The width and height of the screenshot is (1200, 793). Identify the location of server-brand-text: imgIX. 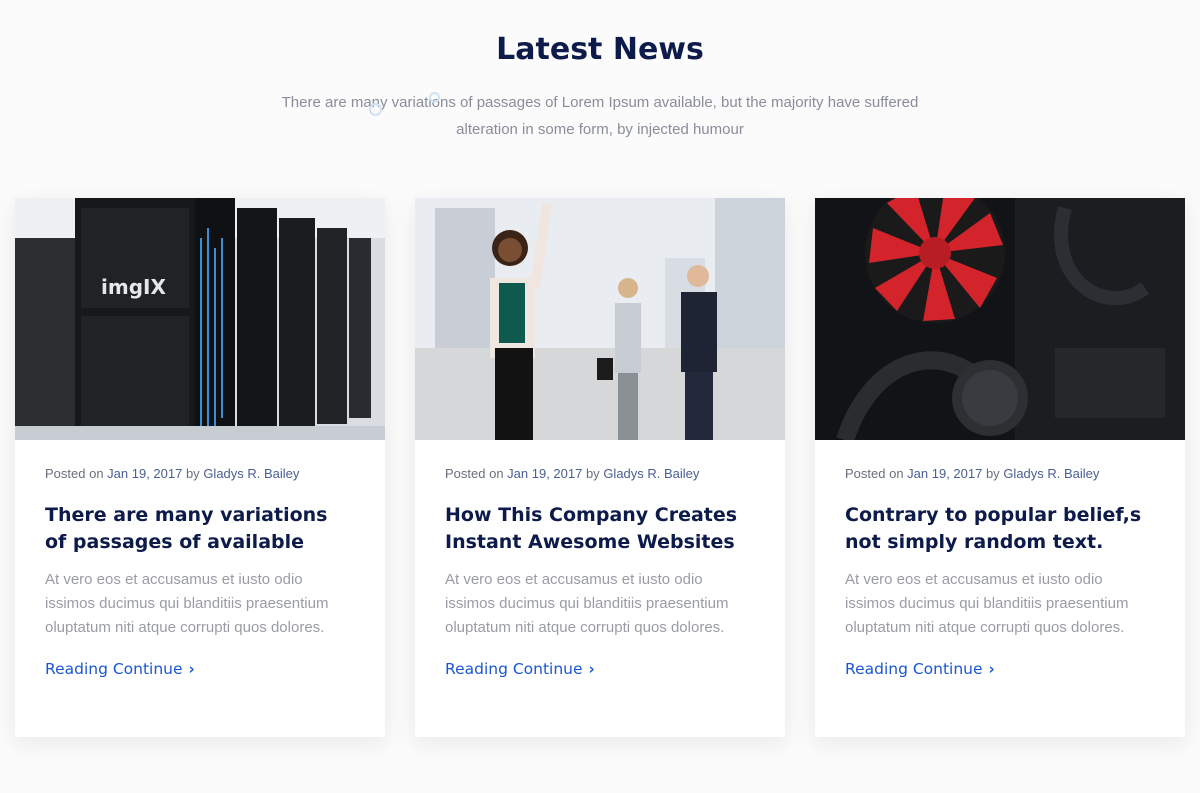
(133, 287).